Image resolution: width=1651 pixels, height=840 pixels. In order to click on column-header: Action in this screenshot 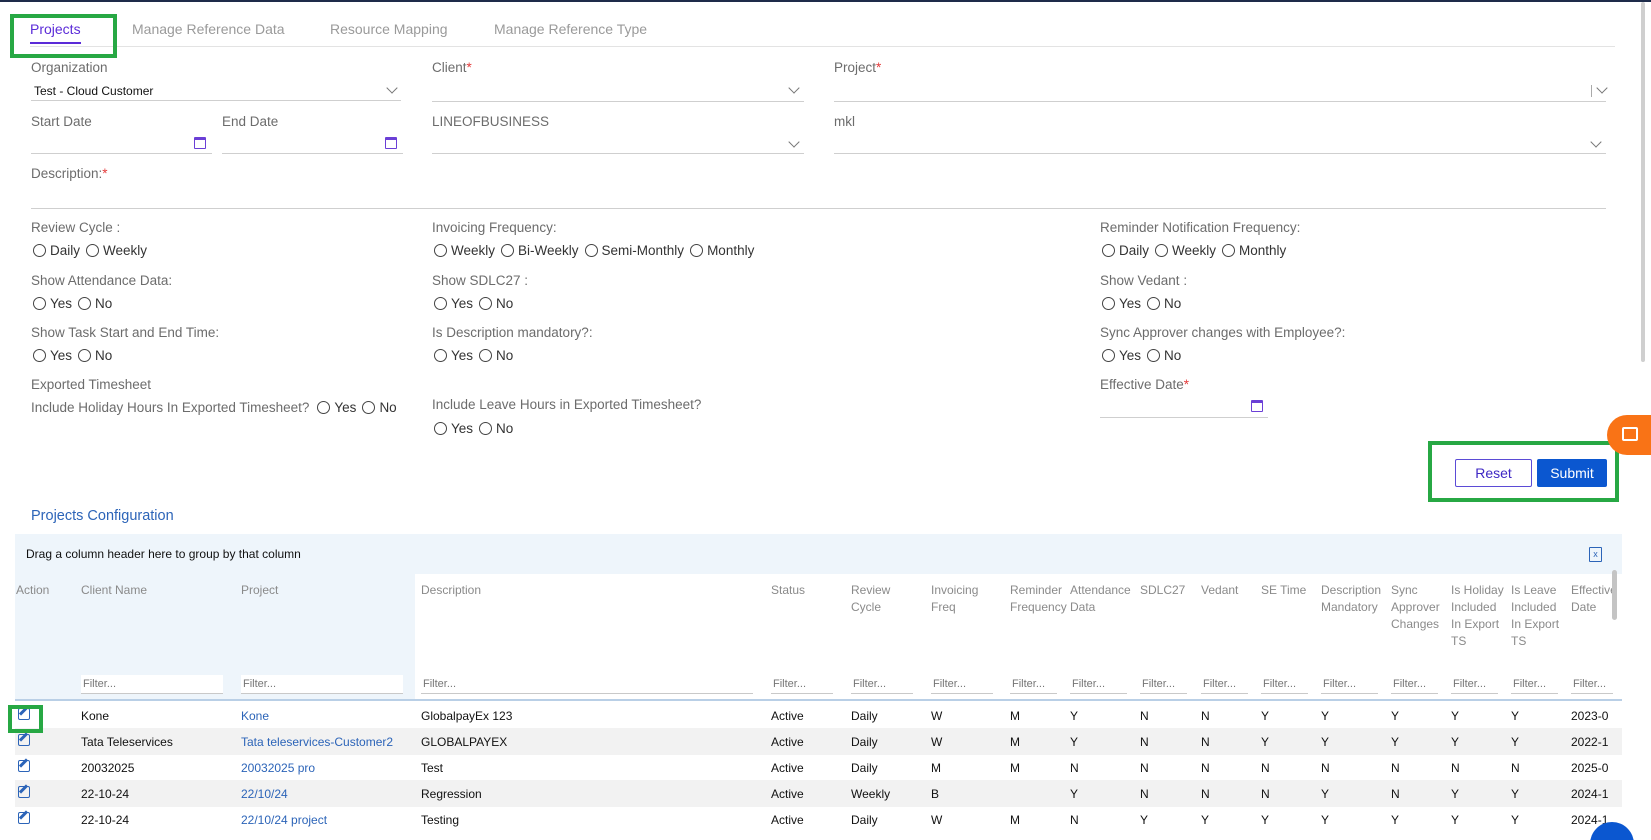, I will do `click(46, 590)`.